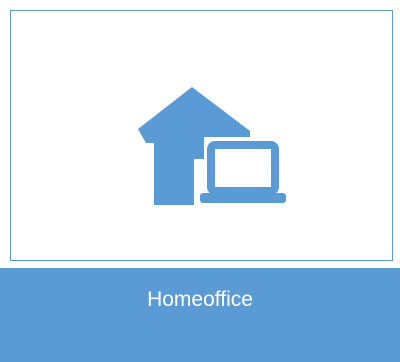 The image size is (400, 362). Describe the element at coordinates (243, 168) in the screenshot. I see `laptop-screen` at that location.